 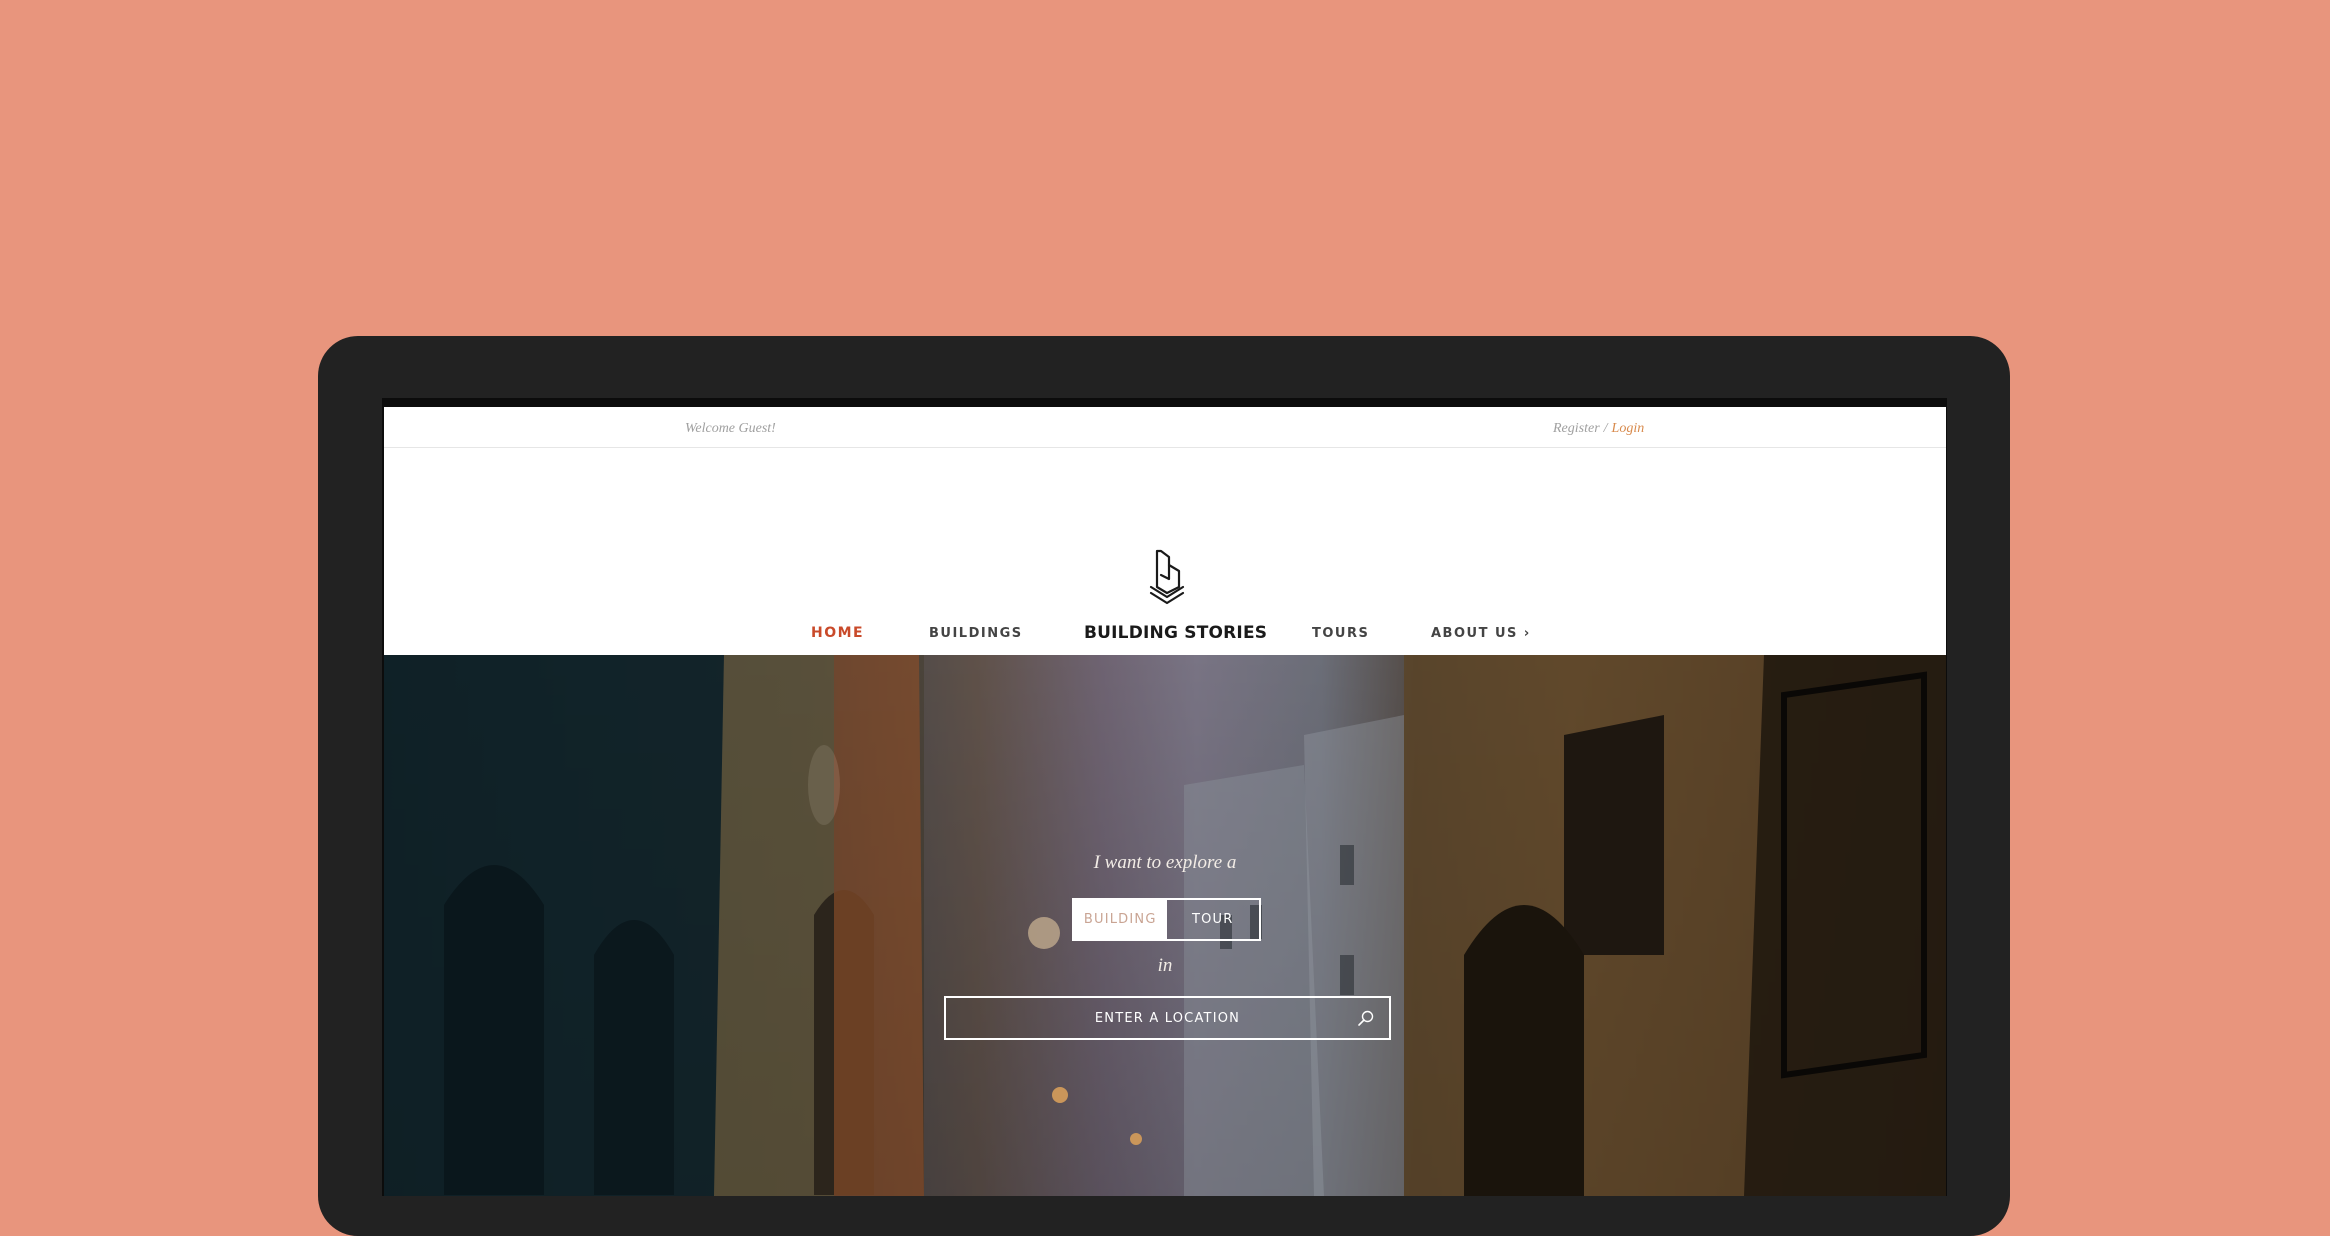 I want to click on location-search-placeholder: ENTER A LOCATION, so click(x=1167, y=1018).